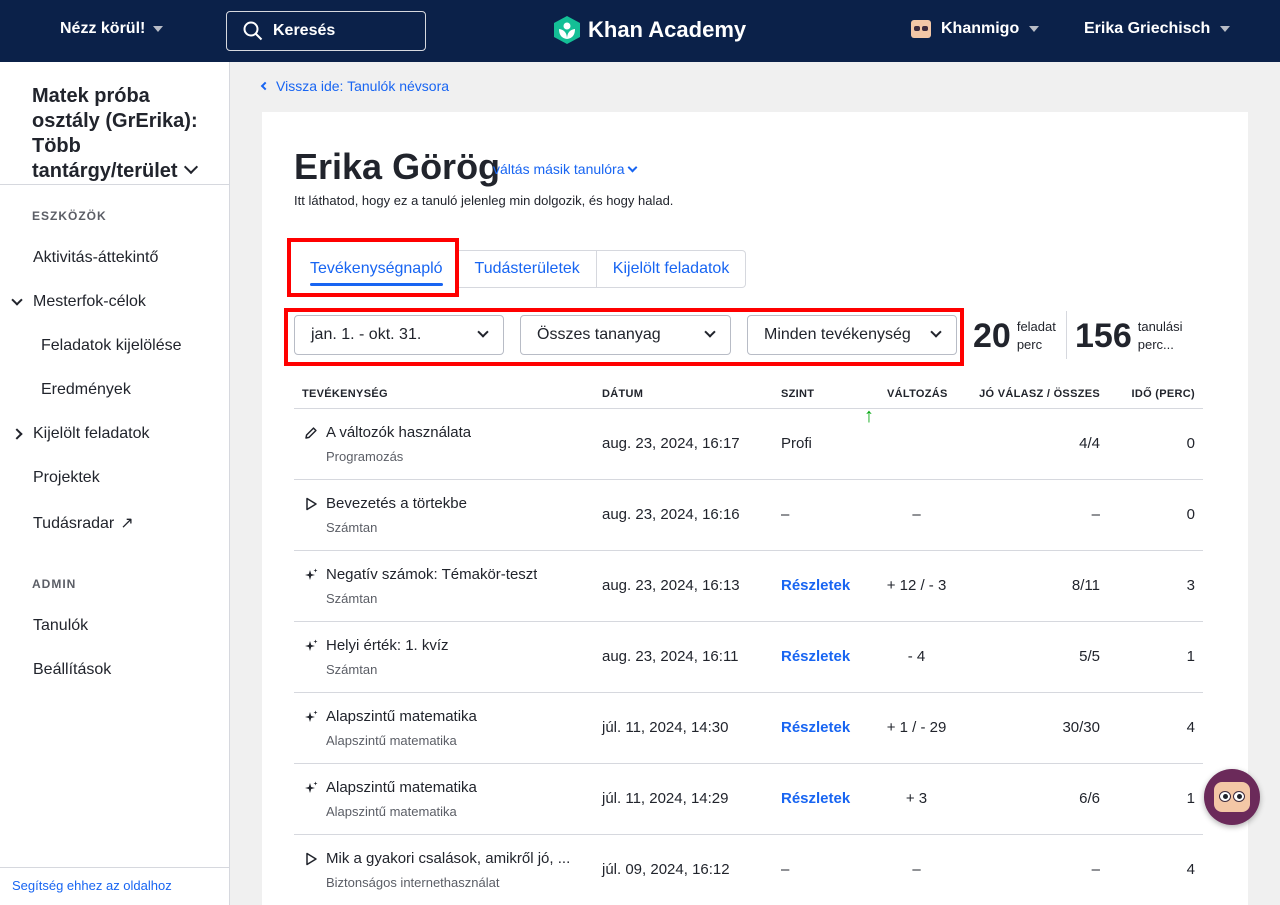 The height and width of the screenshot is (905, 1280). I want to click on explore-label: Nézz körül!, so click(103, 28).